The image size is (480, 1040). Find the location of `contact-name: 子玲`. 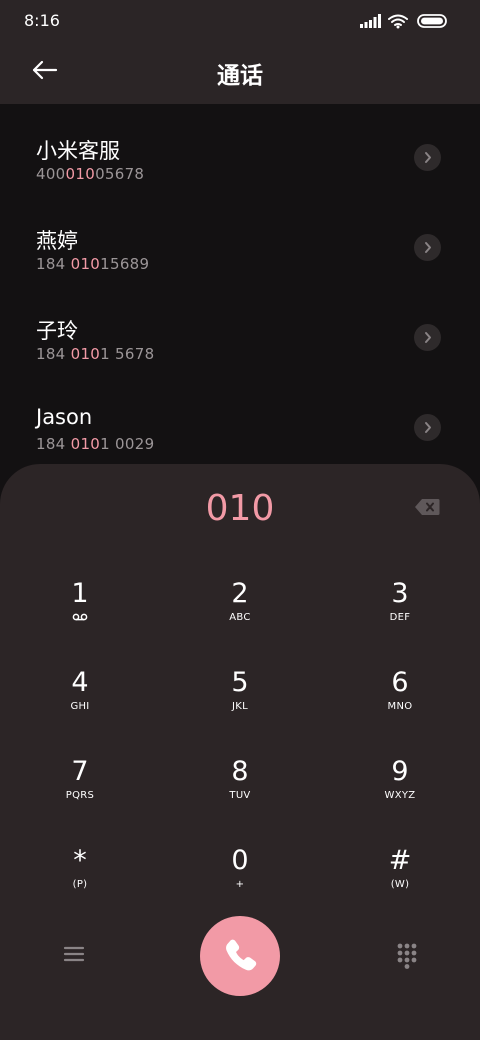

contact-name: 子玲 is located at coordinates (57, 331).